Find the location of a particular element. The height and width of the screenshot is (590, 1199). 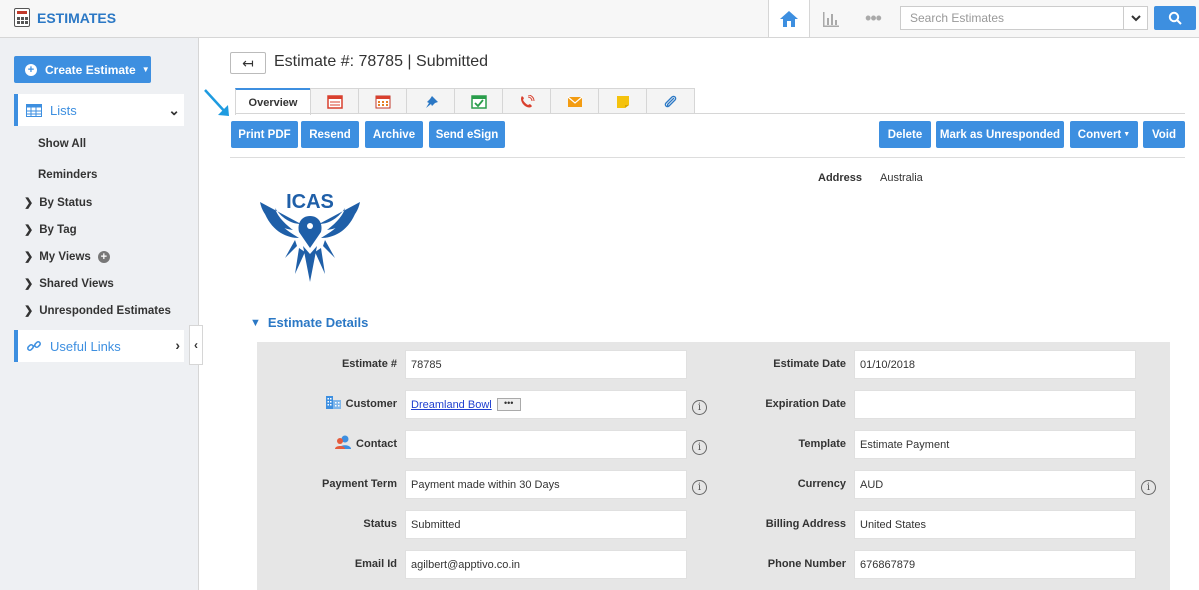

tab-calls is located at coordinates (526, 101).